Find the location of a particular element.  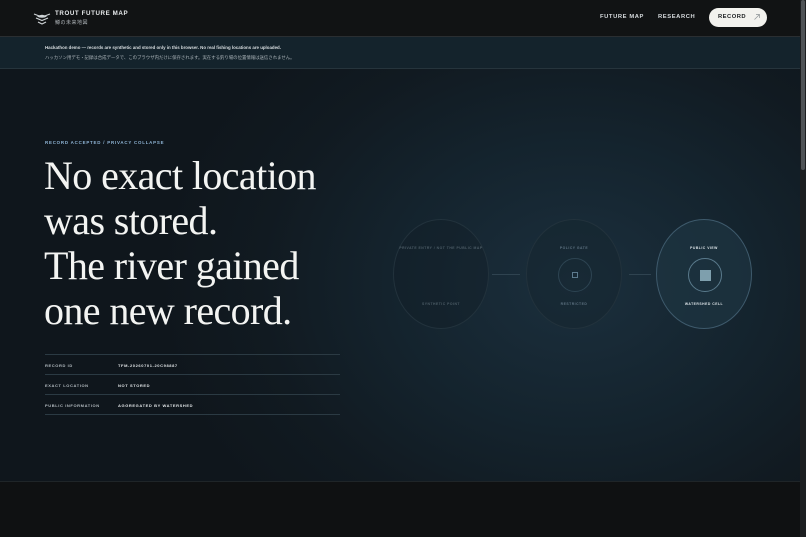

meta-value: NOT STORED is located at coordinates (134, 385).